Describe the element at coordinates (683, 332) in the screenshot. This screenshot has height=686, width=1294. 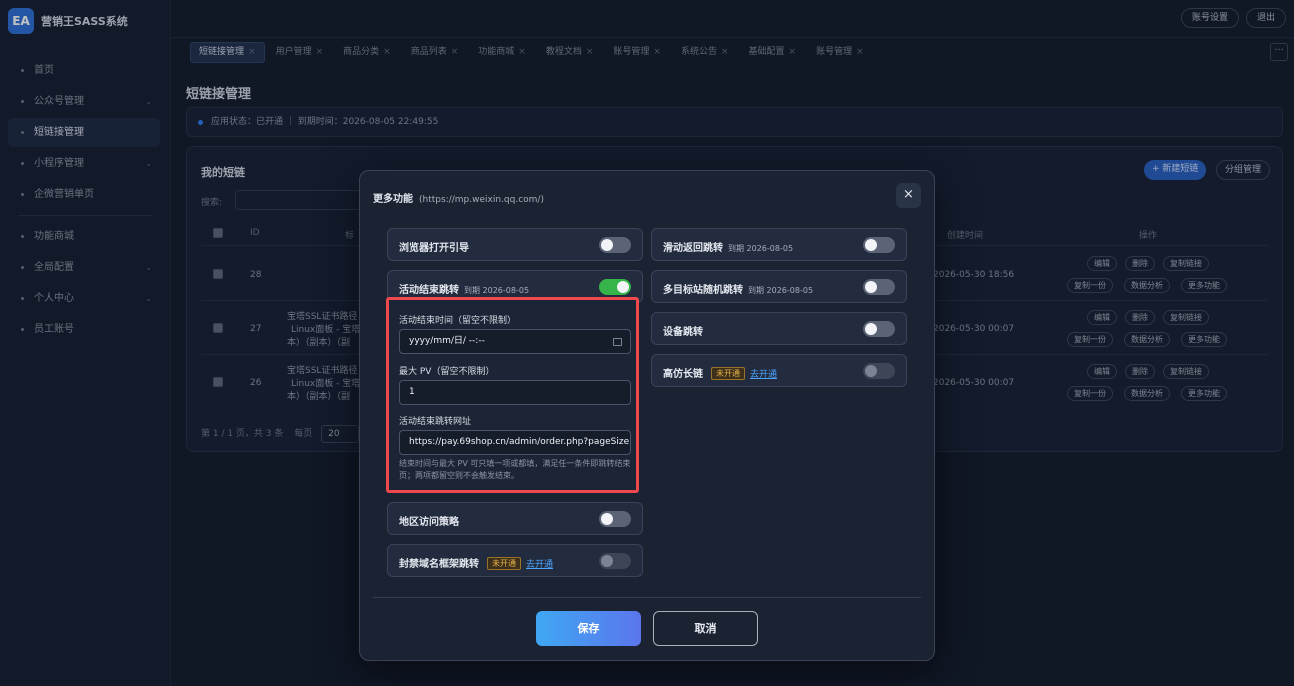
I see `option-label: 设备跳转` at that location.